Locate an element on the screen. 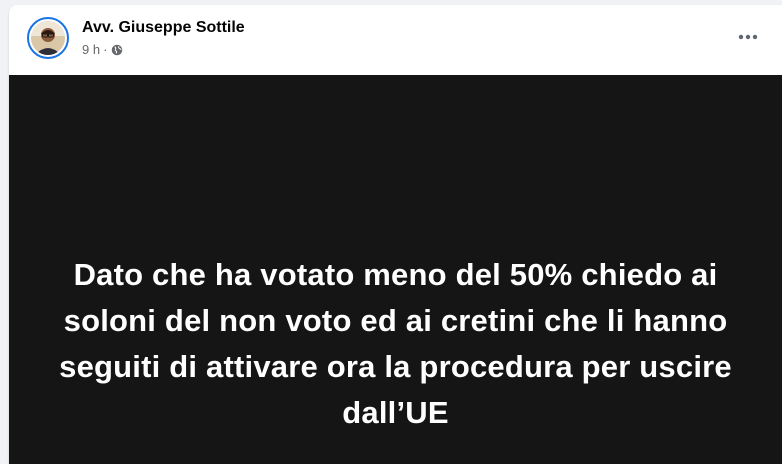 The height and width of the screenshot is (464, 782). post-header: Avv. Giuseppe Sottile 9 h · is located at coordinates (395, 40).